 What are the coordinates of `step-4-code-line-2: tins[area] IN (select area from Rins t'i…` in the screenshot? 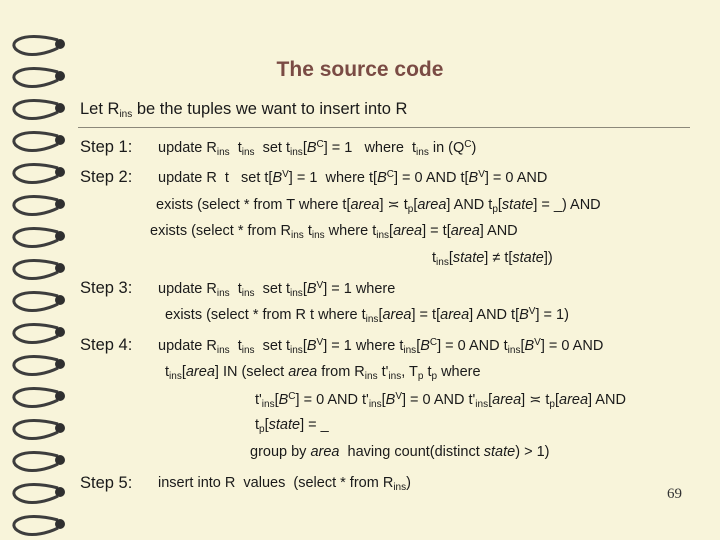 It's located at (323, 373).